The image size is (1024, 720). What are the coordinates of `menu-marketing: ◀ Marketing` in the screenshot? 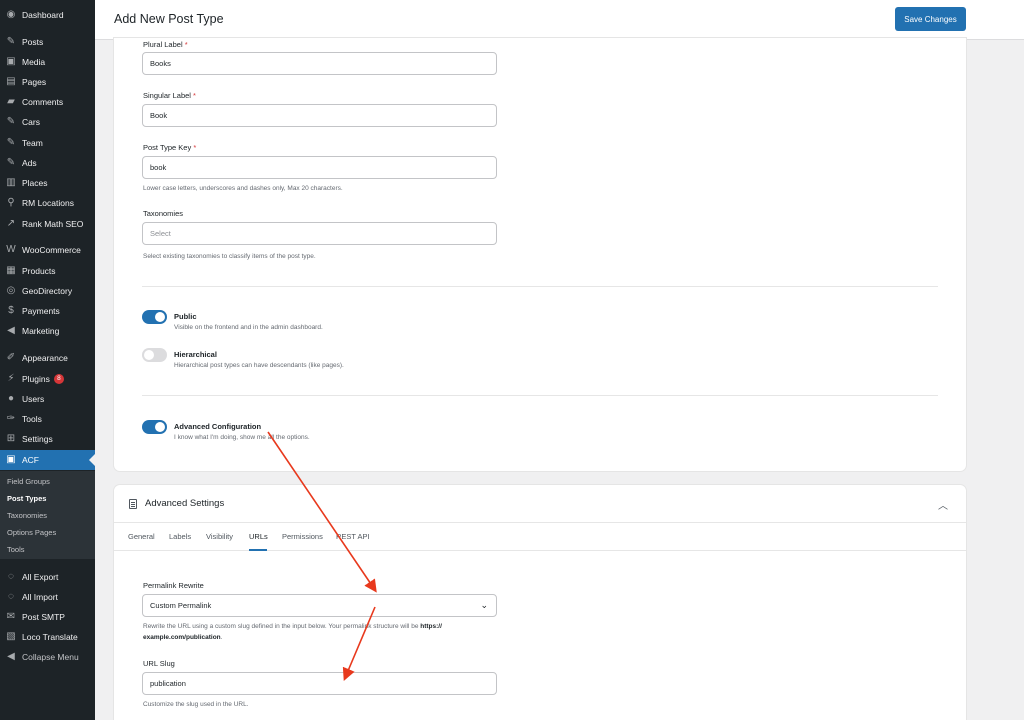 It's located at (47, 331).